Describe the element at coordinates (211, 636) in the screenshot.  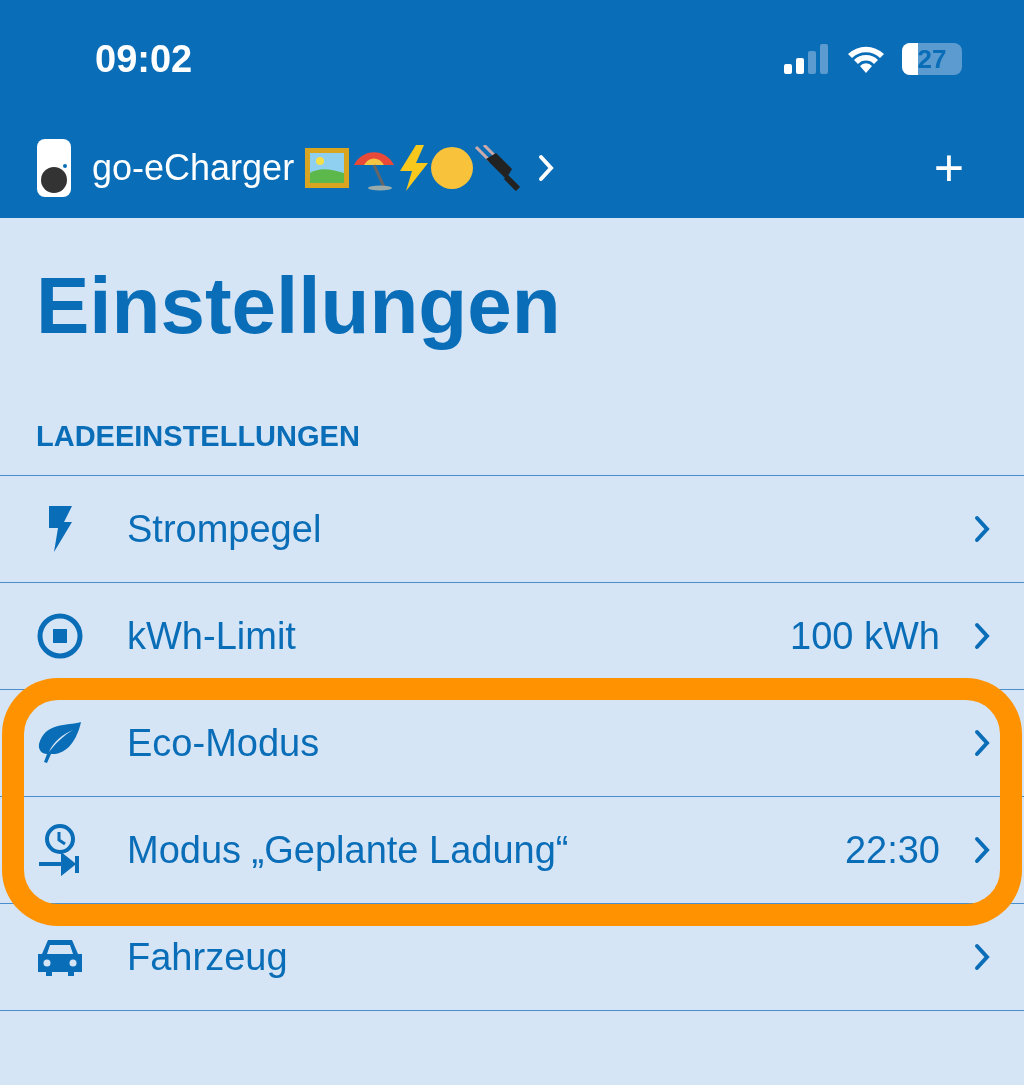
I see `row-label: kWh-Limit` at that location.